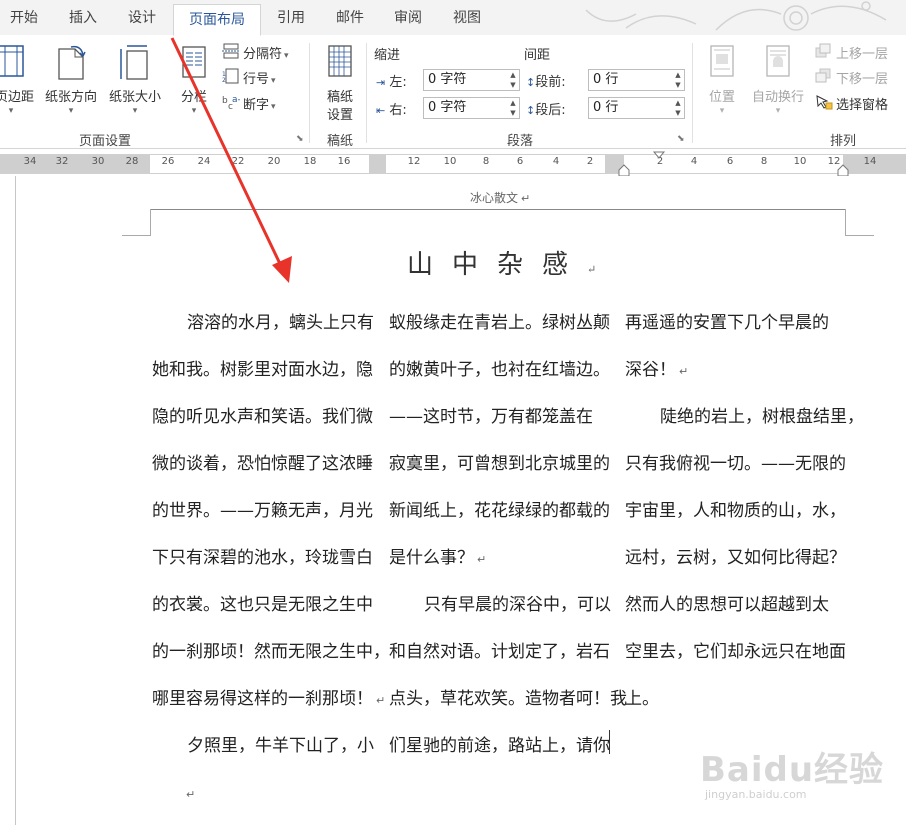 The height and width of the screenshot is (825, 906). What do you see at coordinates (262, 511) in the screenshot?
I see `text-line: 的世界。——万籁无声，月光` at bounding box center [262, 511].